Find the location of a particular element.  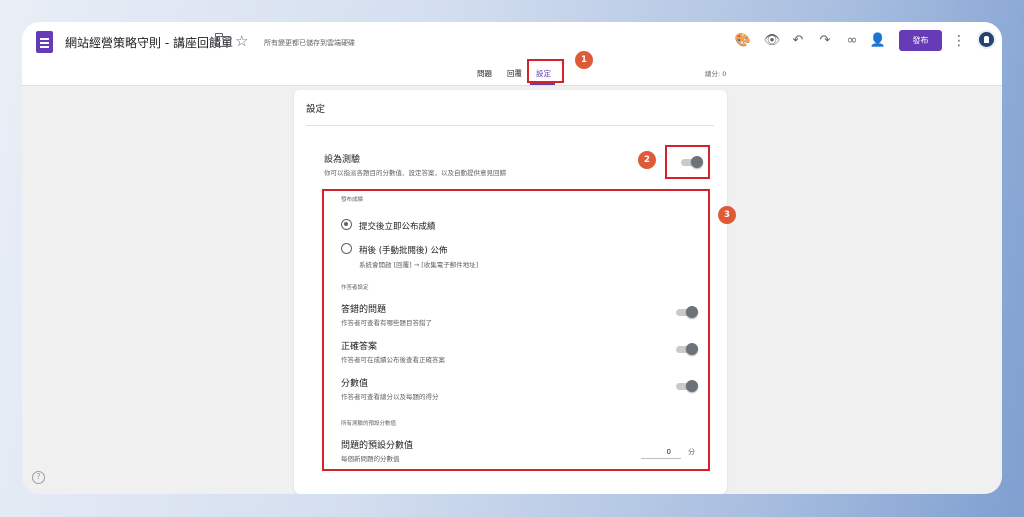

palette-icon: 🎨 is located at coordinates (743, 41).